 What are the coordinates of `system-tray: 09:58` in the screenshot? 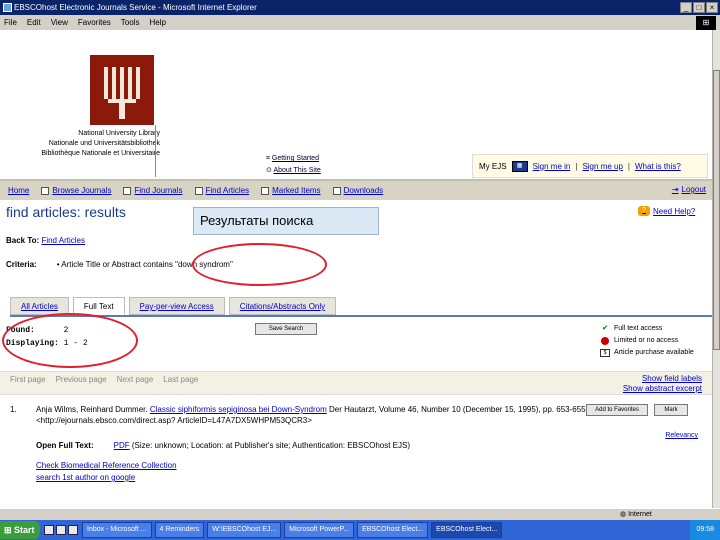 It's located at (705, 530).